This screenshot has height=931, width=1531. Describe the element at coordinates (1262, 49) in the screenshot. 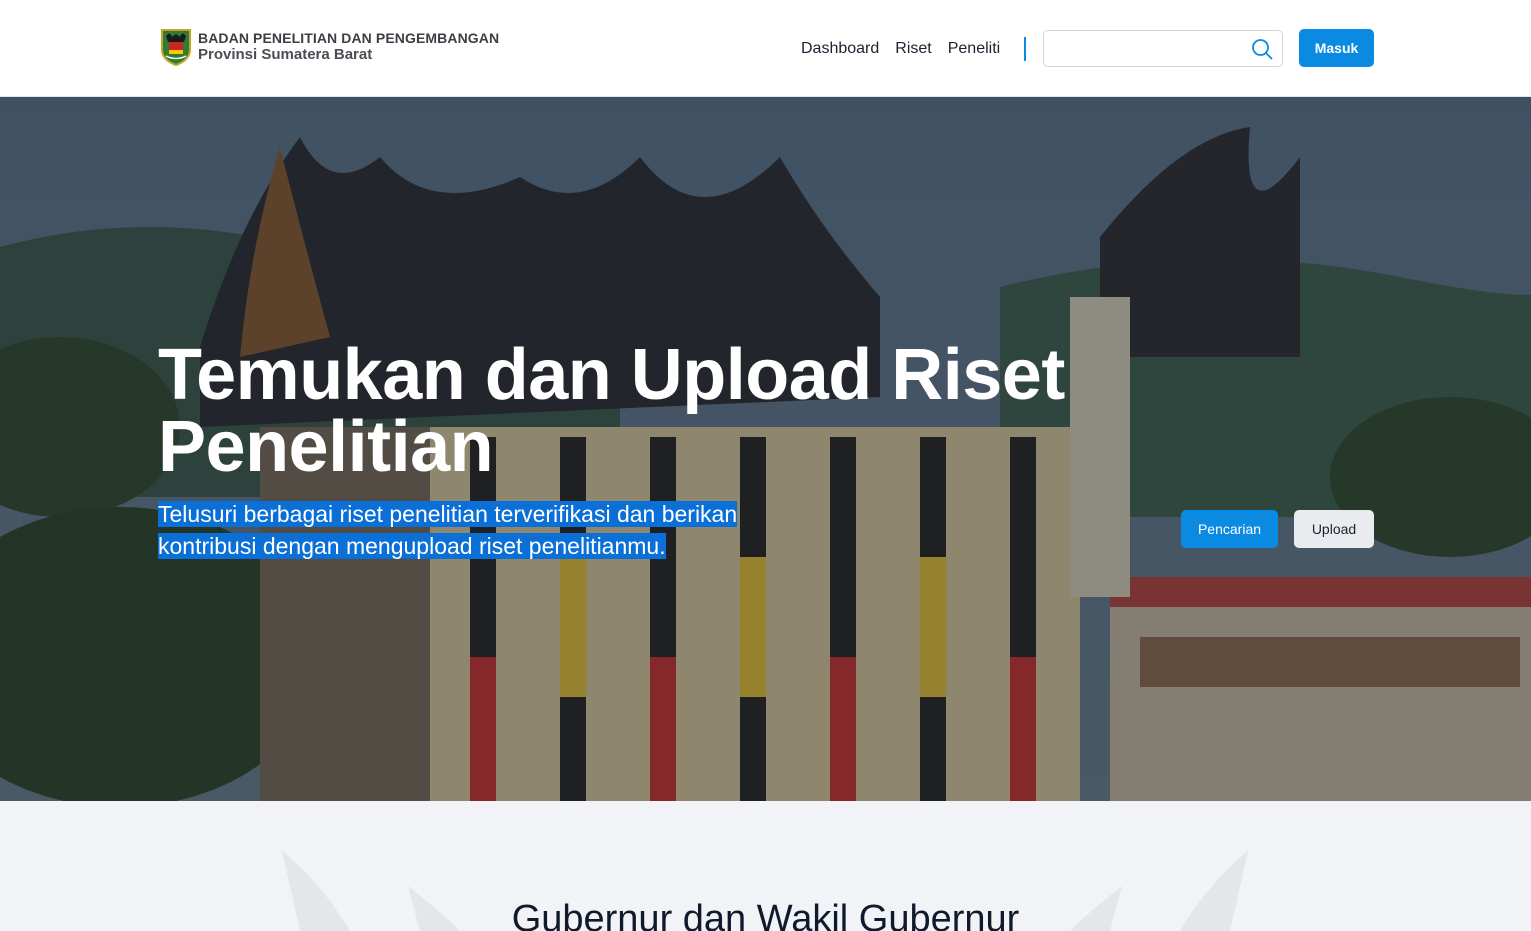

I see `search-icon` at that location.